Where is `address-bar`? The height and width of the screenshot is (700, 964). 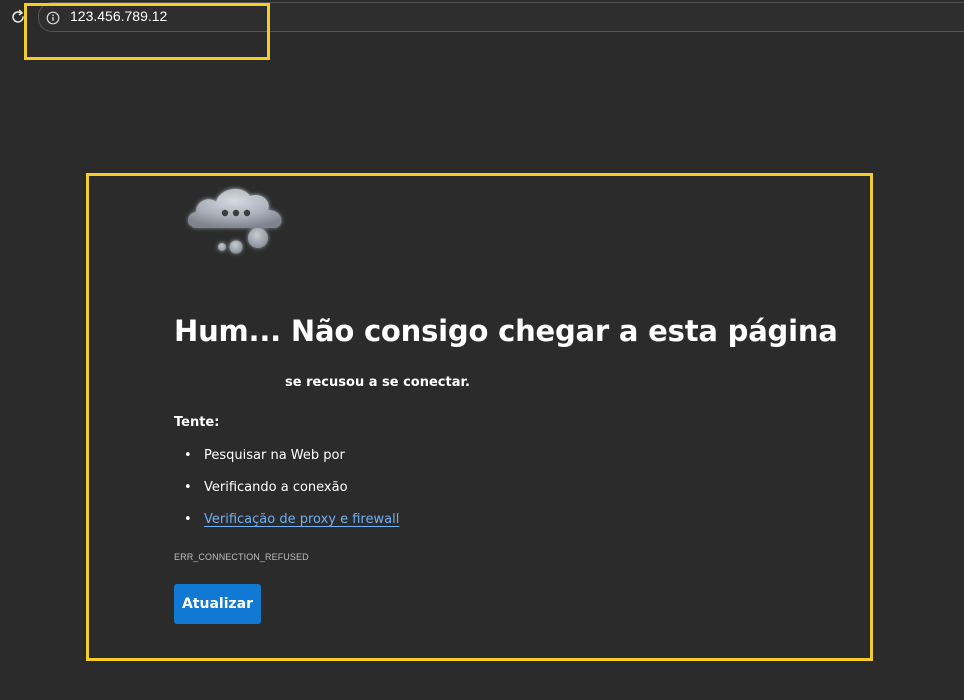 address-bar is located at coordinates (501, 17).